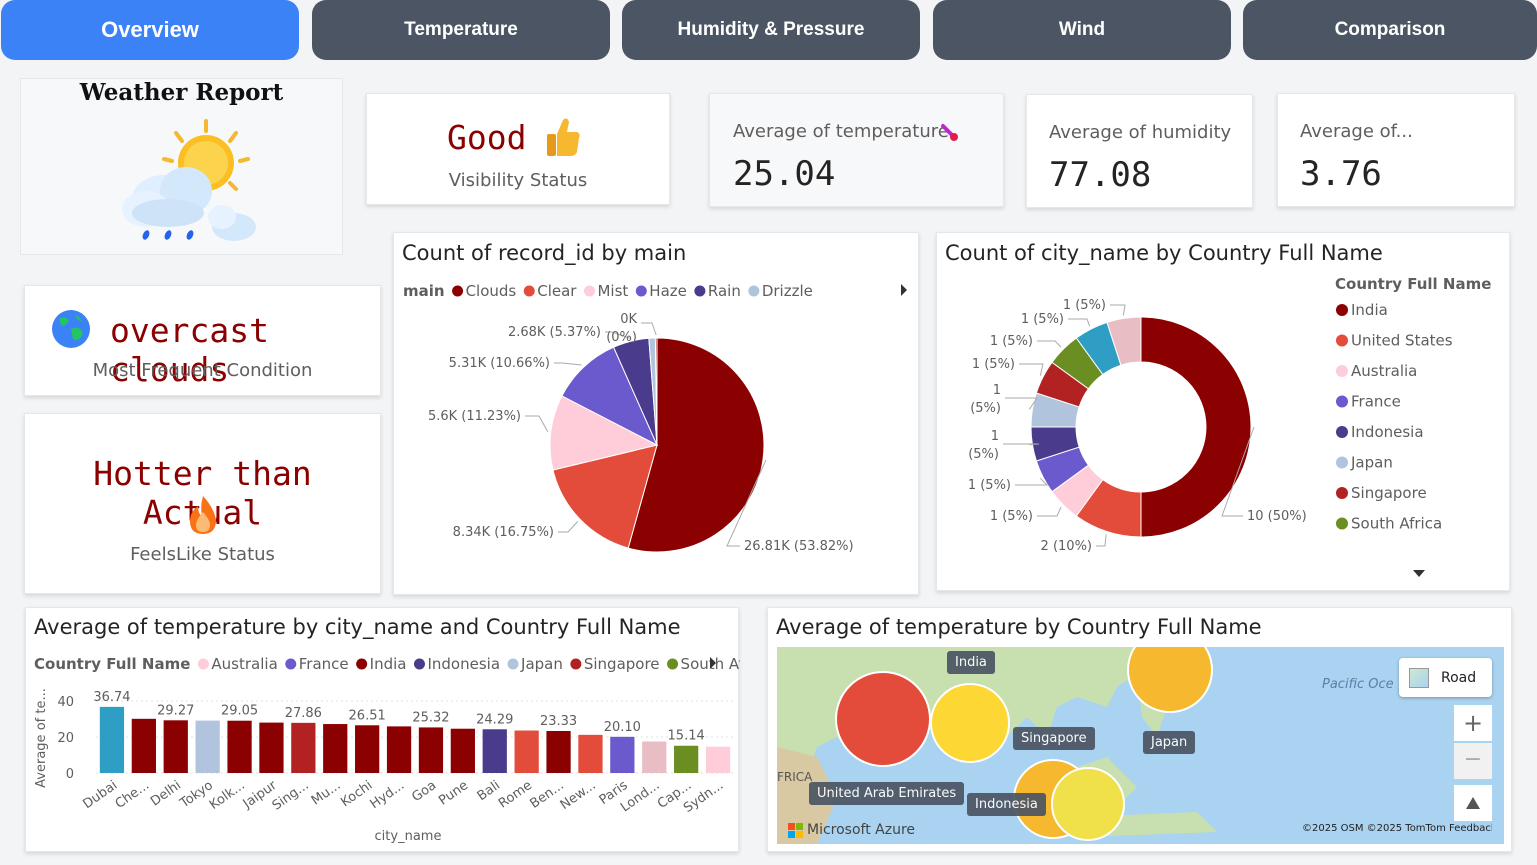 This screenshot has width=1537, height=865. What do you see at coordinates (424, 791) in the screenshot?
I see `x-tick-label: Goa` at bounding box center [424, 791].